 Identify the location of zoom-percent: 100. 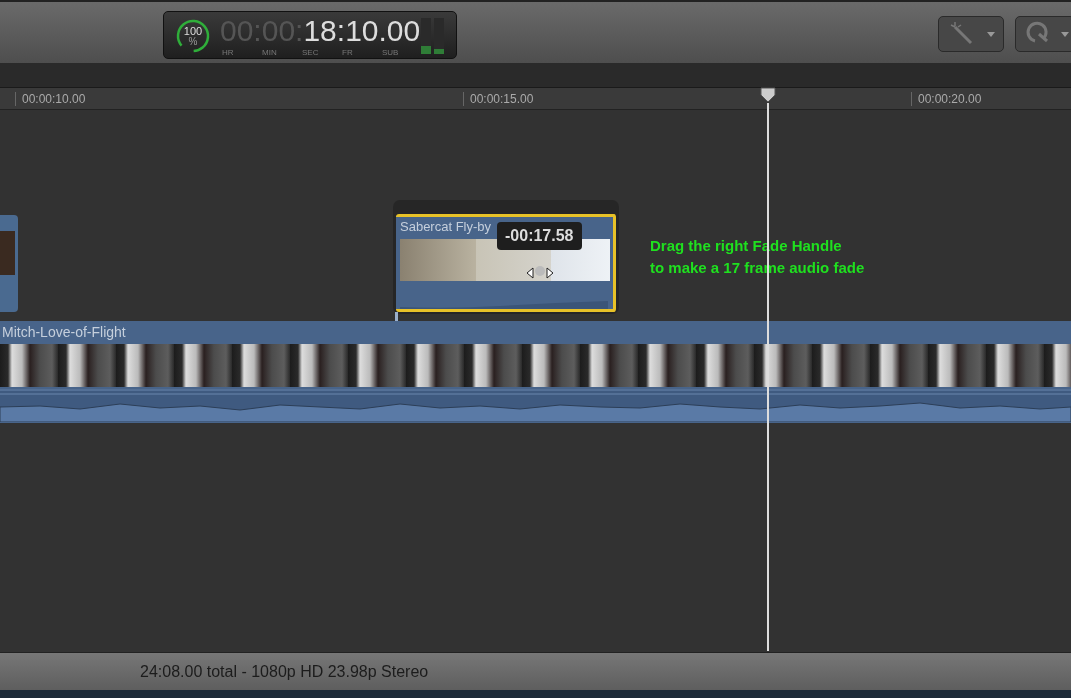
(193, 31).